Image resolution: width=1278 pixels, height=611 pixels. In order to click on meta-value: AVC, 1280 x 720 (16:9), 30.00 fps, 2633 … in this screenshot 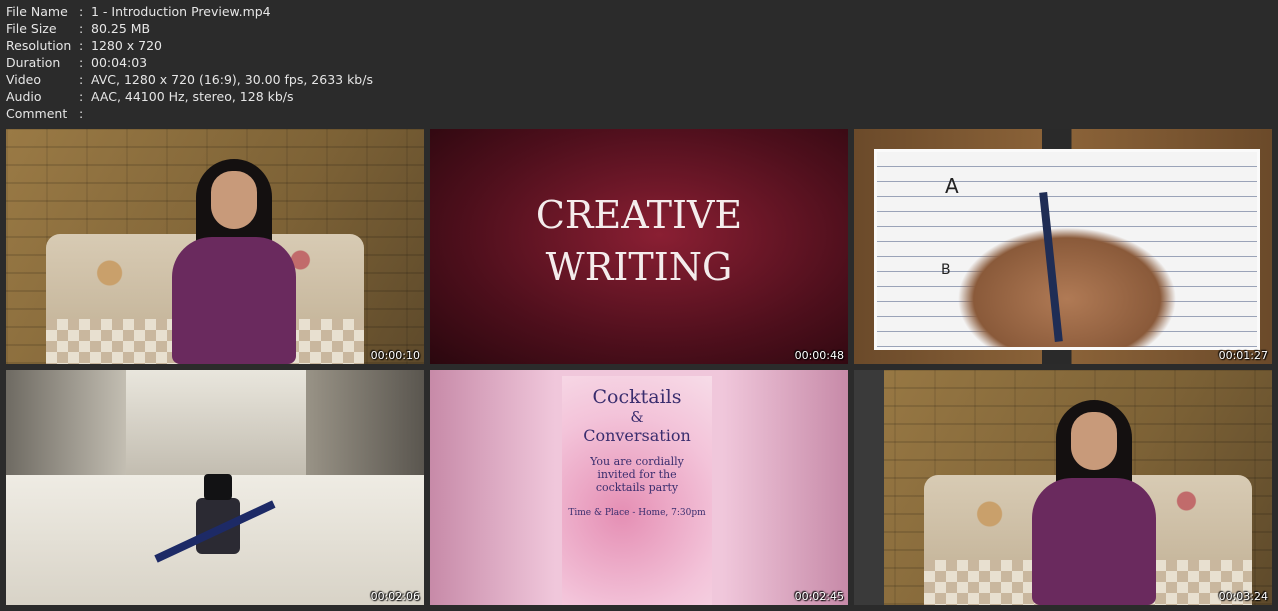, I will do `click(232, 79)`.